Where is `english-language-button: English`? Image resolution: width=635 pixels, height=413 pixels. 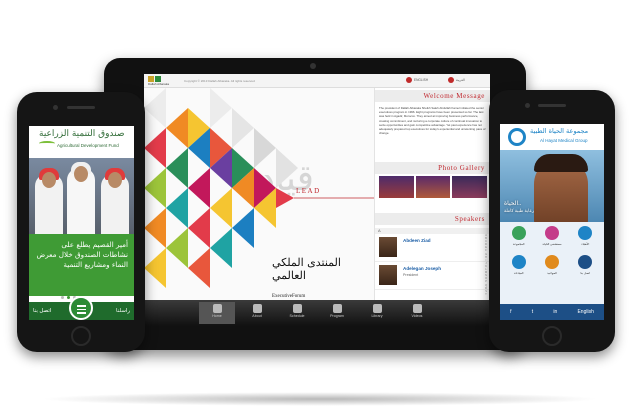
english-language-button: English is located at coordinates (585, 312).